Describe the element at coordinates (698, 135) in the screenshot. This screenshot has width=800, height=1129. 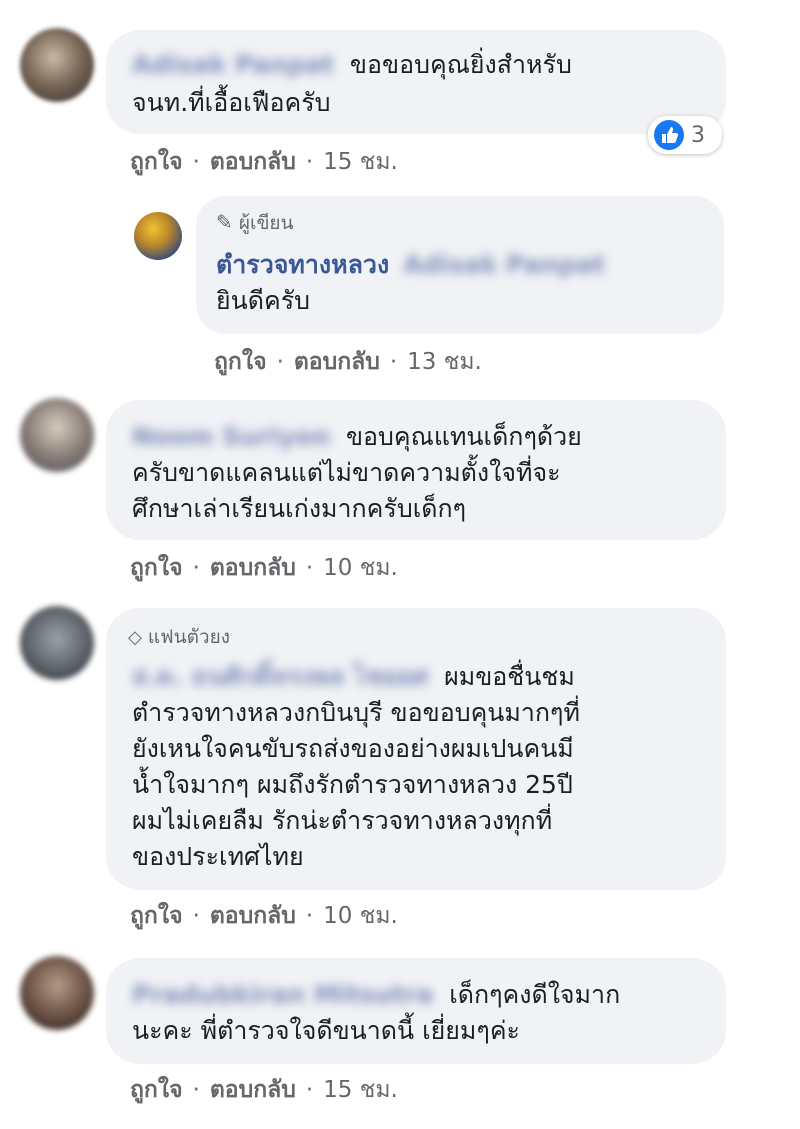
I see `reaction-count: 3` at that location.